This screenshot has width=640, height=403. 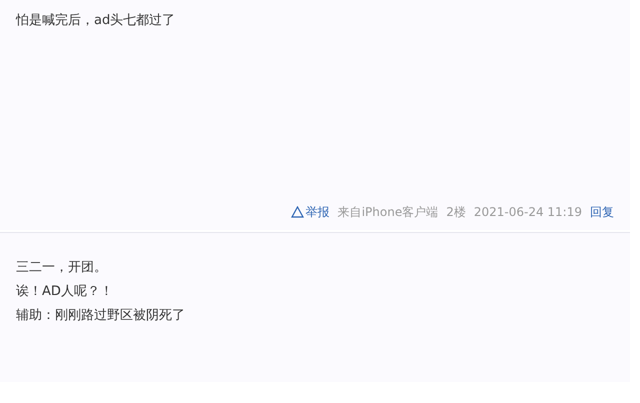 What do you see at coordinates (602, 212) in the screenshot?
I see `reply-link: 回复` at bounding box center [602, 212].